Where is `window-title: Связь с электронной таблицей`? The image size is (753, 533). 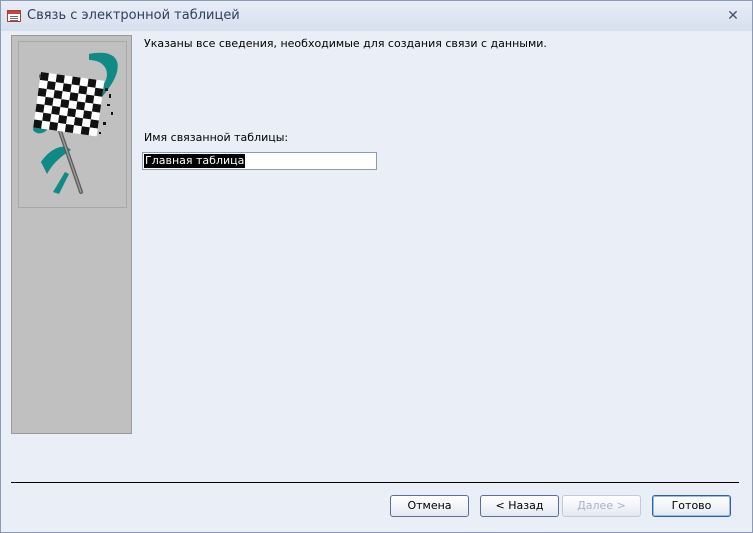
window-title: Связь с электронной таблицей is located at coordinates (133, 15).